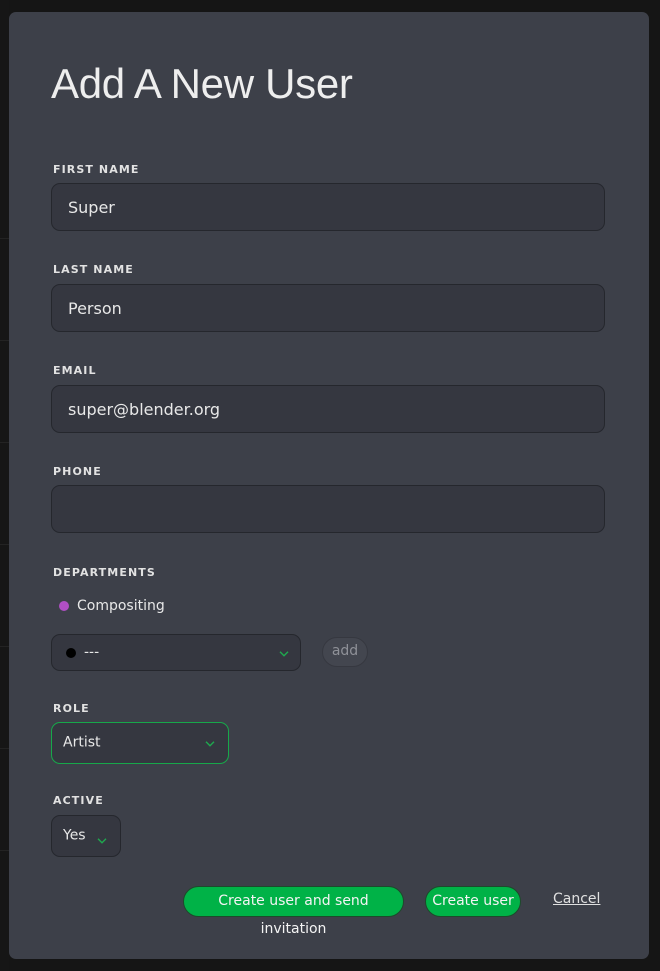 This screenshot has width=660, height=971. Describe the element at coordinates (78, 800) in the screenshot. I see `active-label: ACTIVE` at that location.